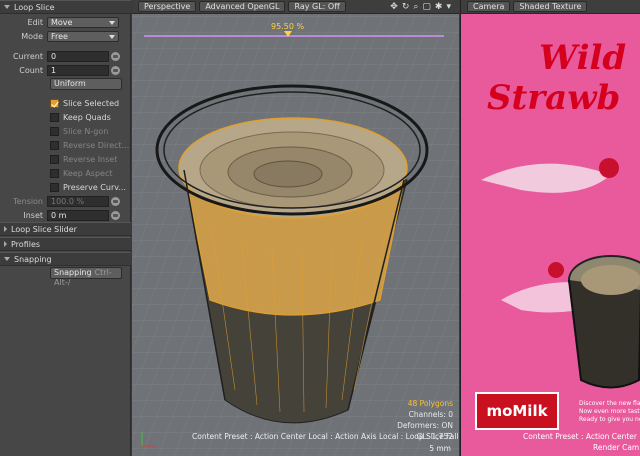 This screenshot has height=456, width=640. What do you see at coordinates (439, 7) in the screenshot?
I see `gear-icon: ✱` at bounding box center [439, 7].